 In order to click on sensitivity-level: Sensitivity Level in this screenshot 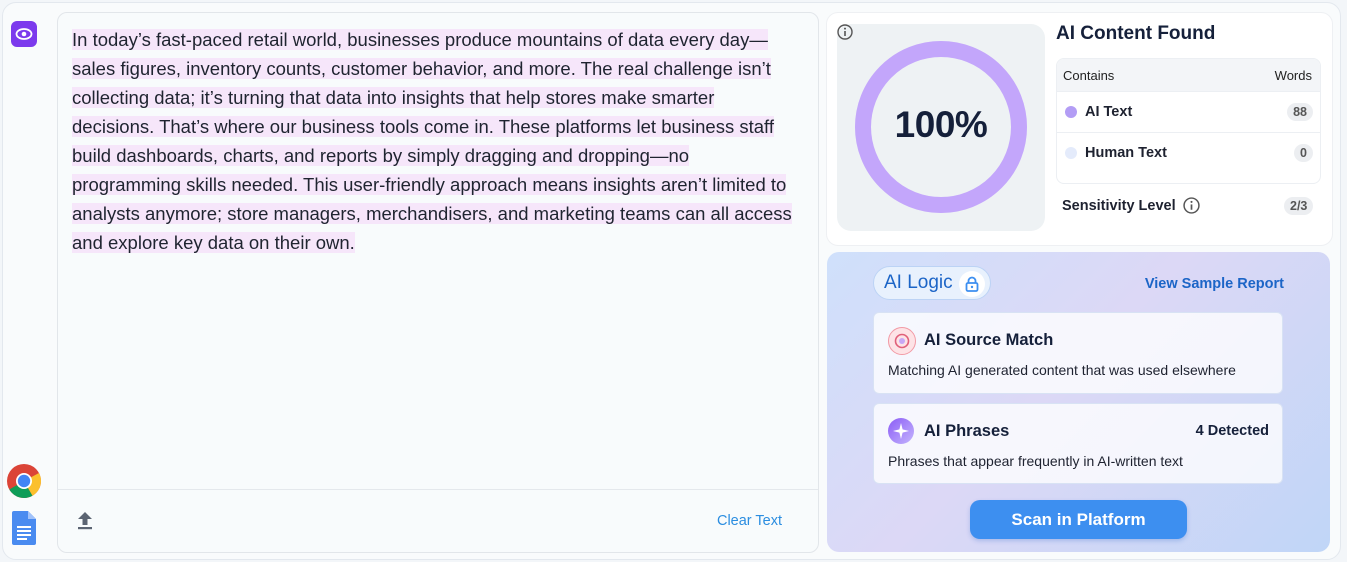, I will do `click(1131, 205)`.